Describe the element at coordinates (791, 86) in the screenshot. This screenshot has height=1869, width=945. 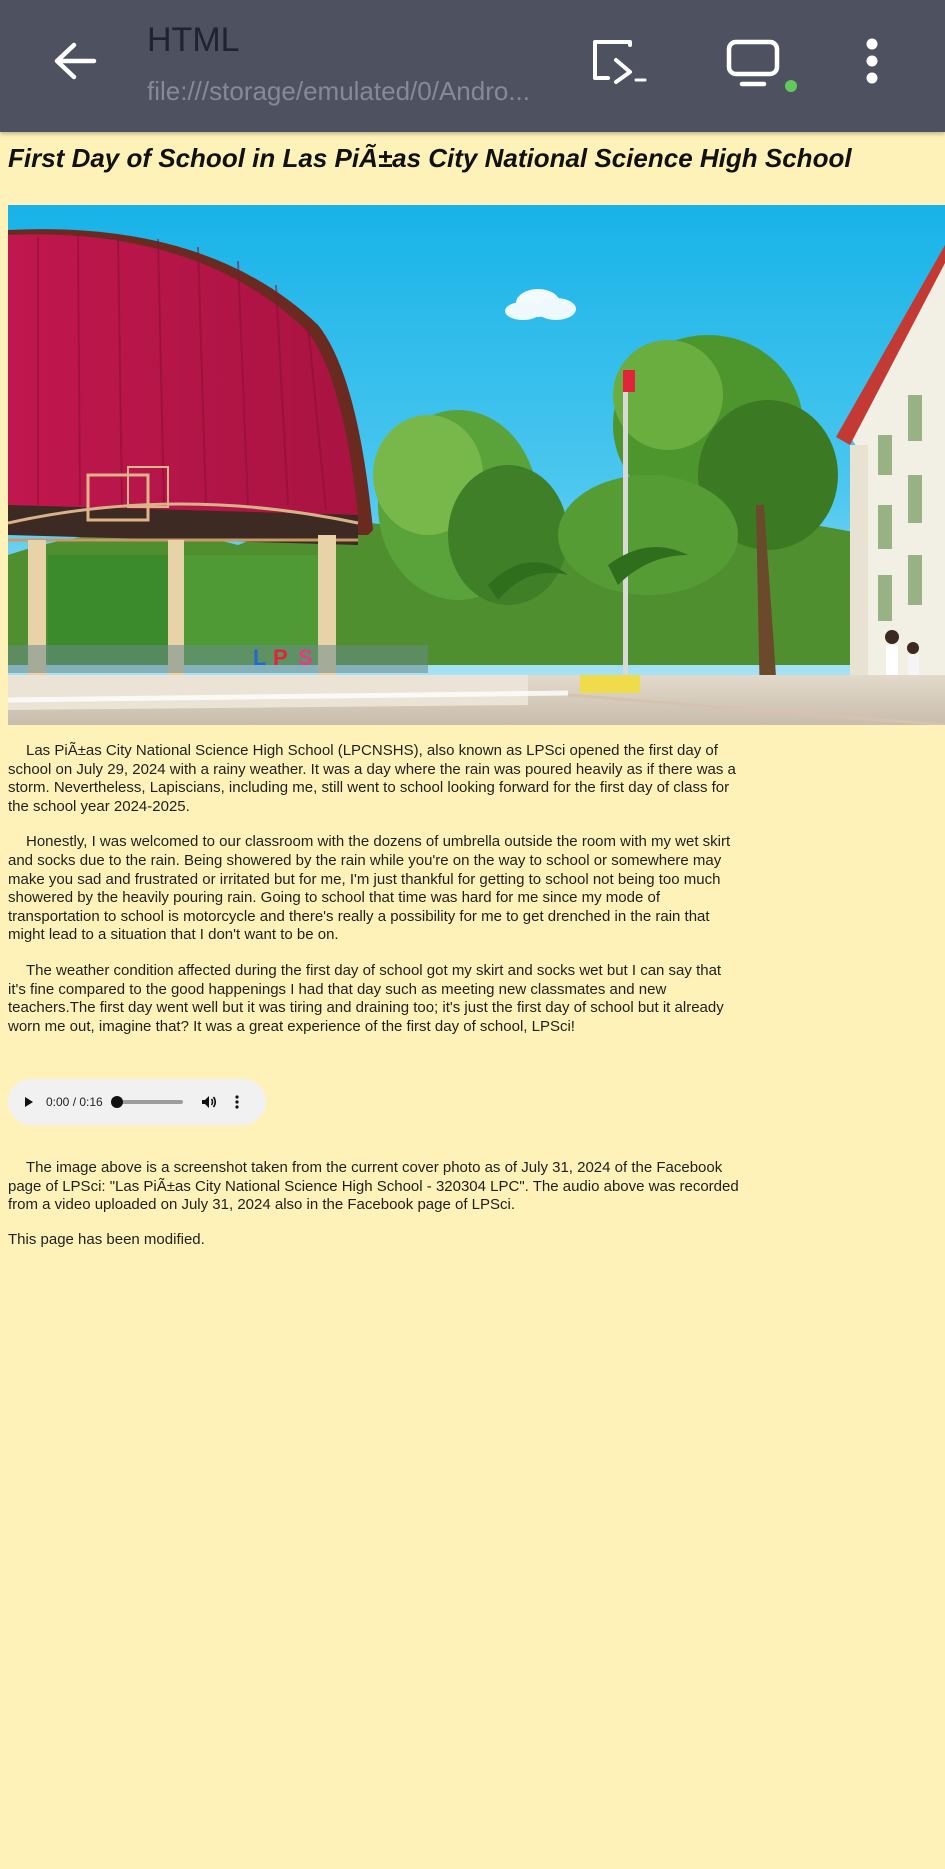
I see `status-dot` at that location.